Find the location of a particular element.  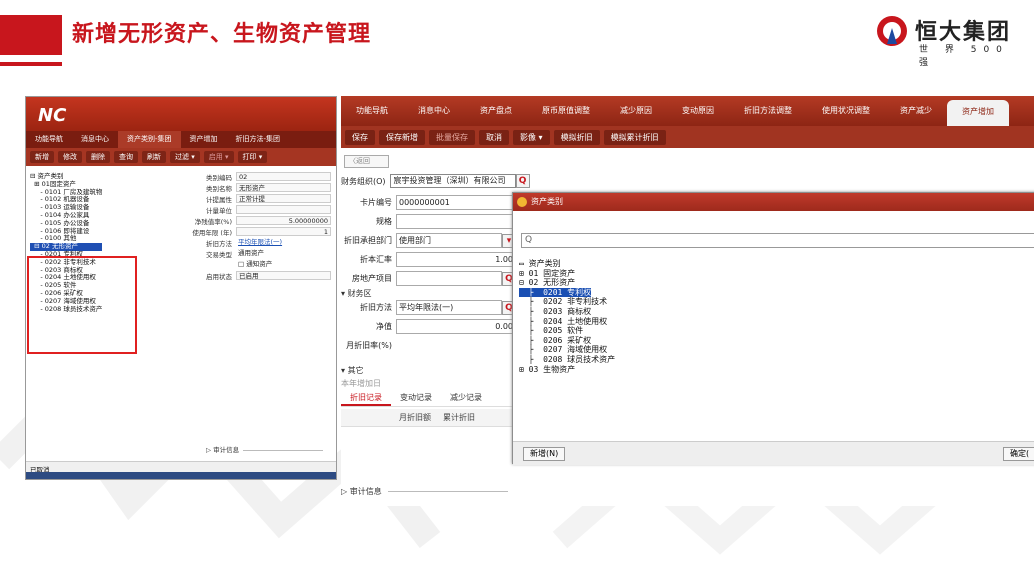

form-row: 计提属性 正常计提 is located at coordinates (256, 198).